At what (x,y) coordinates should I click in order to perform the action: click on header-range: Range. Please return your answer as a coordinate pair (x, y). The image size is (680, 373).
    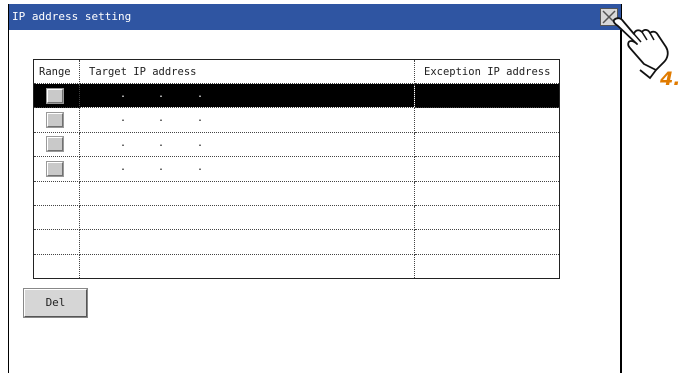
    Looking at the image, I should click on (56, 71).